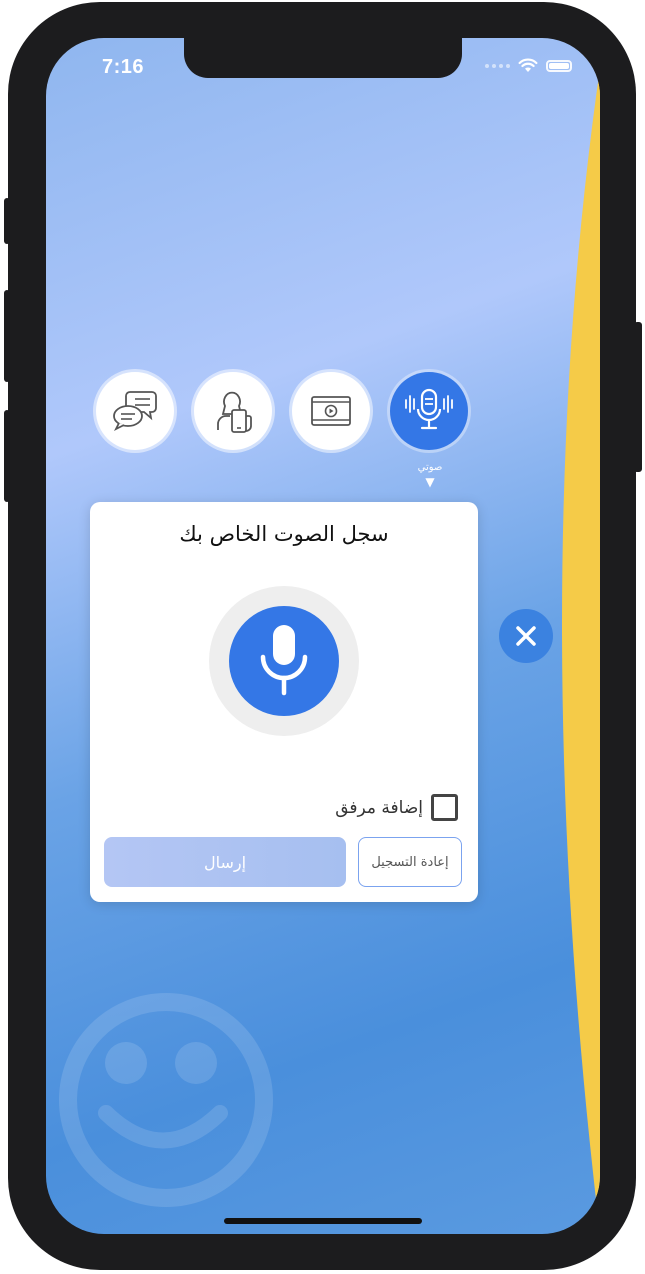 Image resolution: width=645 pixels, height=1274 pixels. Describe the element at coordinates (7, 456) in the screenshot. I see `volume-down-button` at that location.